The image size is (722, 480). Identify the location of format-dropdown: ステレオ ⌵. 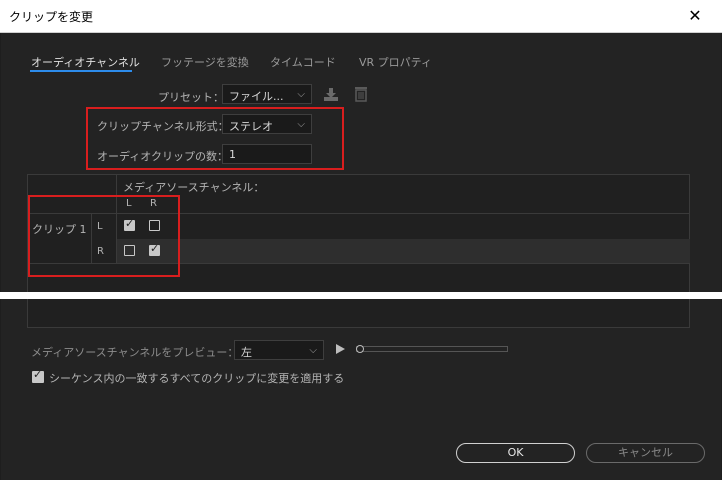
(267, 124).